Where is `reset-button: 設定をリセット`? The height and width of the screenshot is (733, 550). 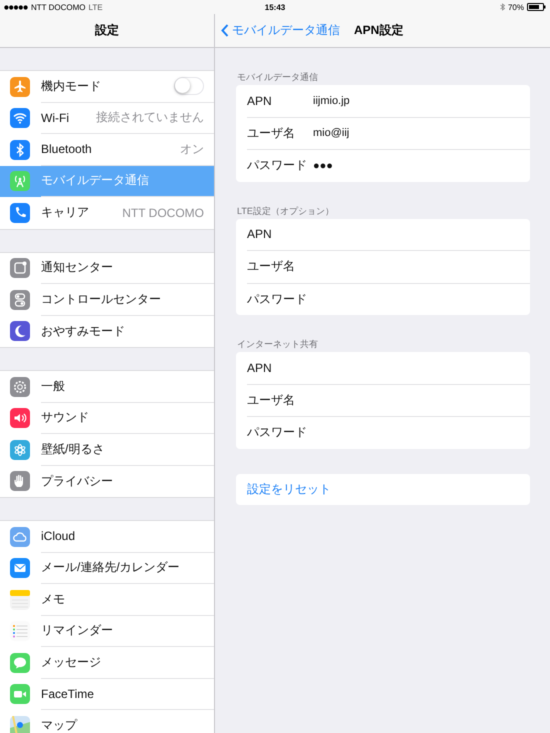
reset-button: 設定をリセット is located at coordinates (383, 489).